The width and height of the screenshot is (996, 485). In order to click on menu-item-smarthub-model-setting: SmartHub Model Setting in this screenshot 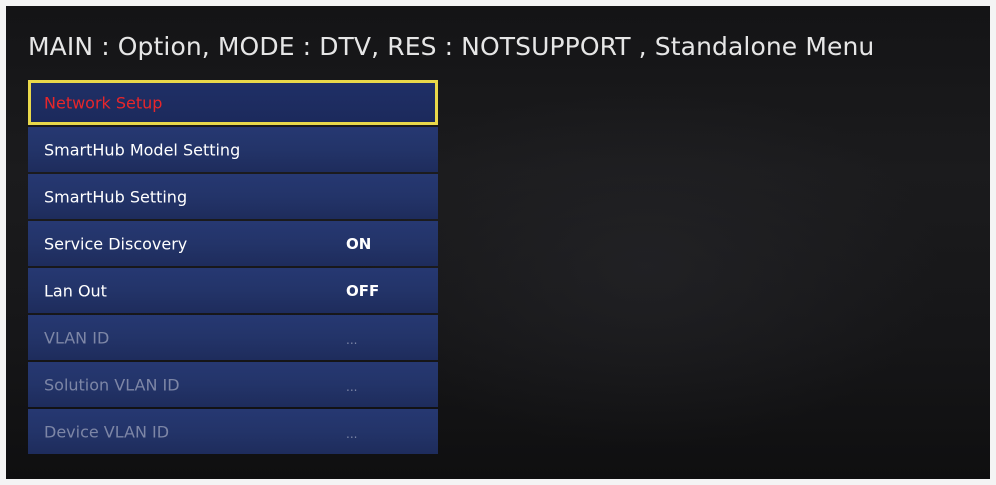, I will do `click(233, 149)`.